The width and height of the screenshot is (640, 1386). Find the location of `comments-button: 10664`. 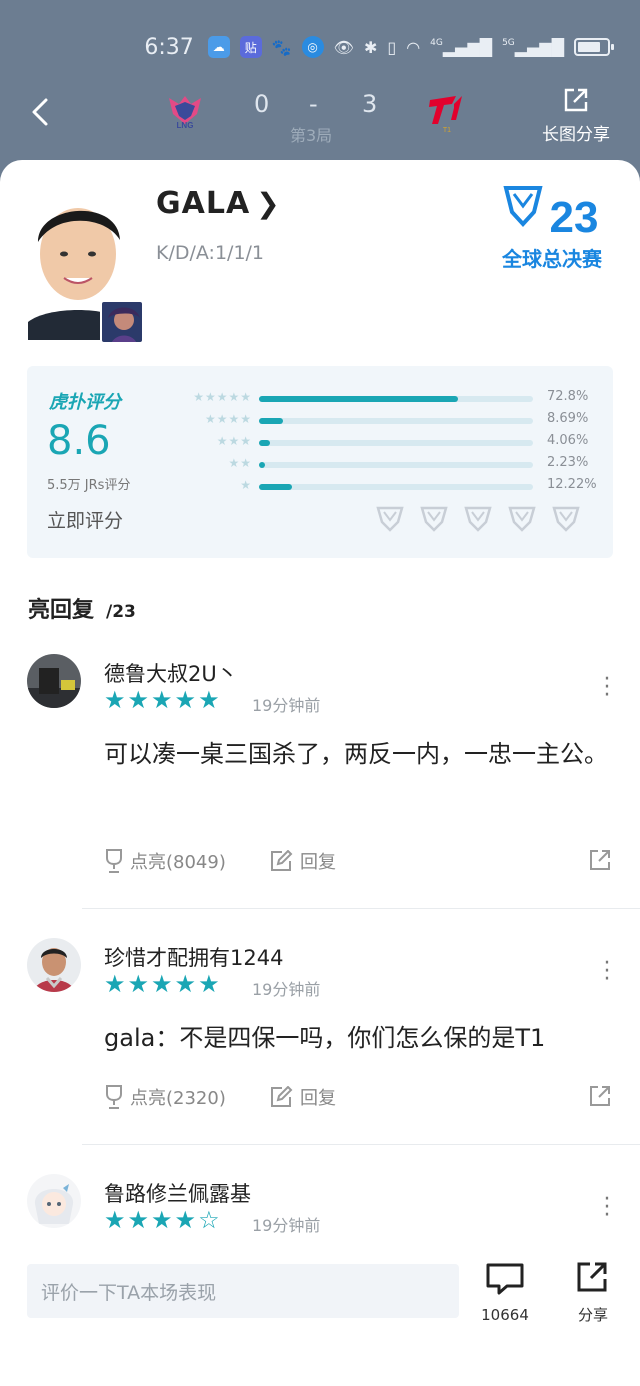

comments-button: 10664 is located at coordinates (505, 1293).